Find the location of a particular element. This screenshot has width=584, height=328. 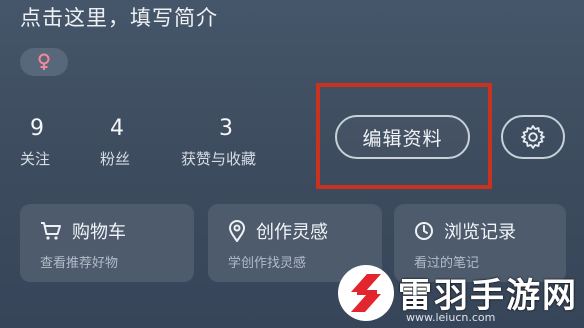

following-count: 9 is located at coordinates (37, 128).